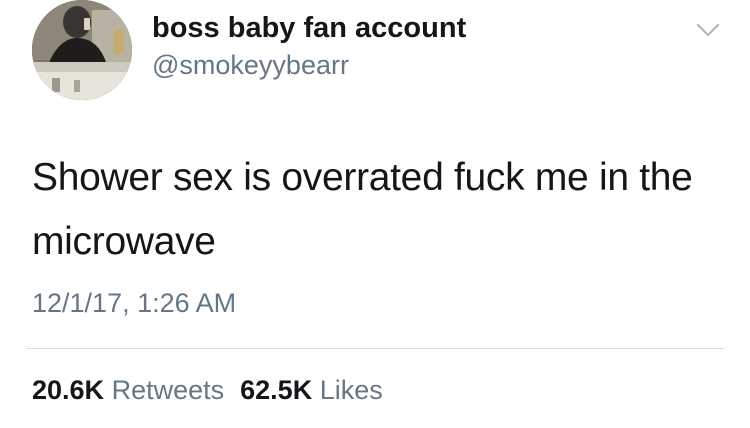  What do you see at coordinates (134, 303) in the screenshot?
I see `tweet-timestamp: 12/1/17, 1:26 AM` at bounding box center [134, 303].